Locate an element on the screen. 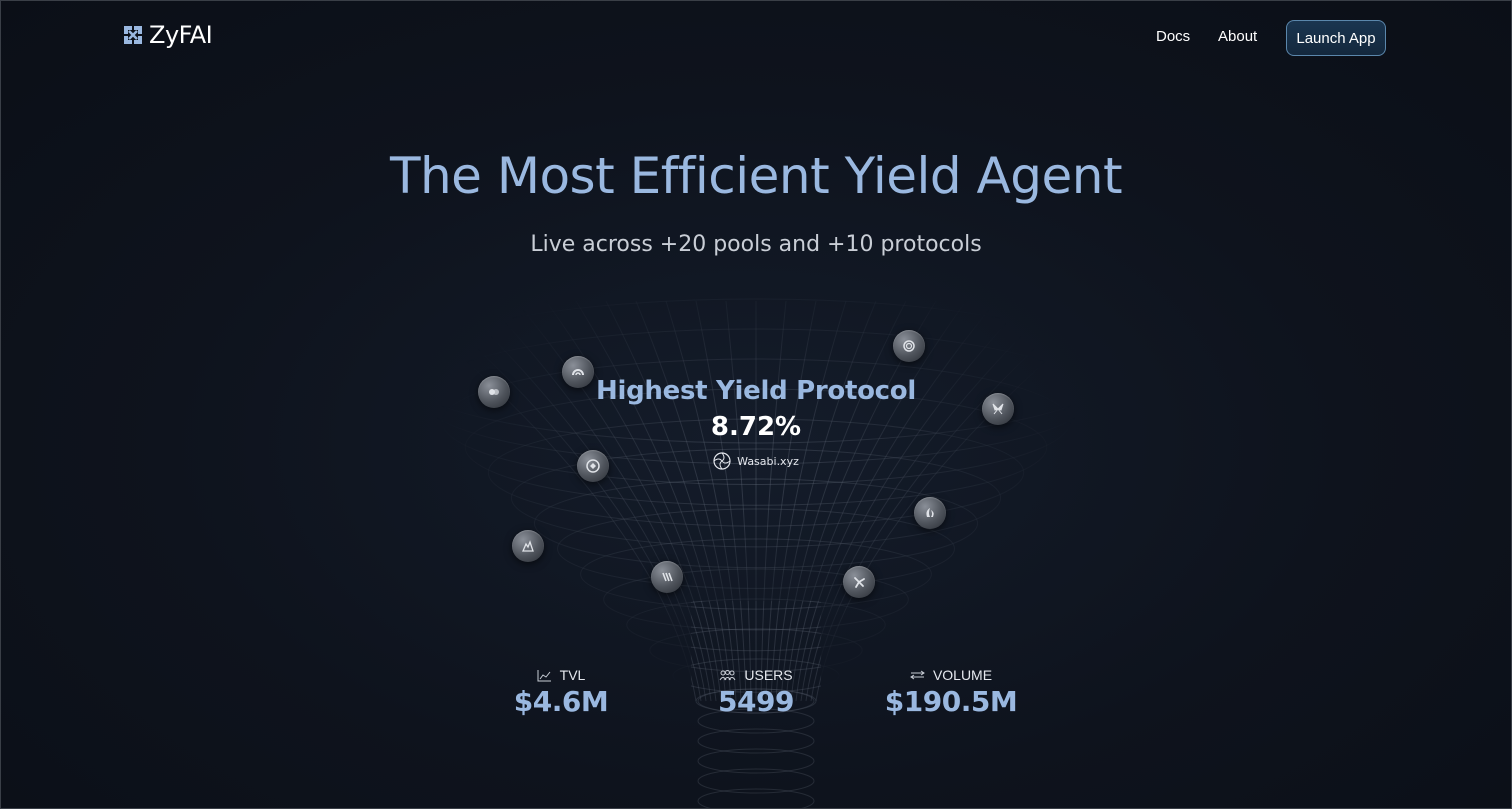 This screenshot has height=809, width=1512. launch-app-button: Launch App is located at coordinates (1336, 38).